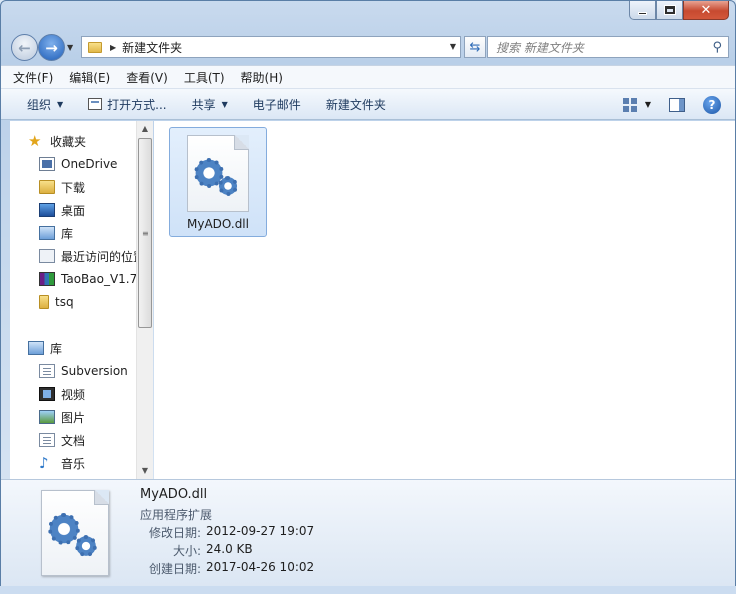  I want to click on gear-icon, so click(228, 186).